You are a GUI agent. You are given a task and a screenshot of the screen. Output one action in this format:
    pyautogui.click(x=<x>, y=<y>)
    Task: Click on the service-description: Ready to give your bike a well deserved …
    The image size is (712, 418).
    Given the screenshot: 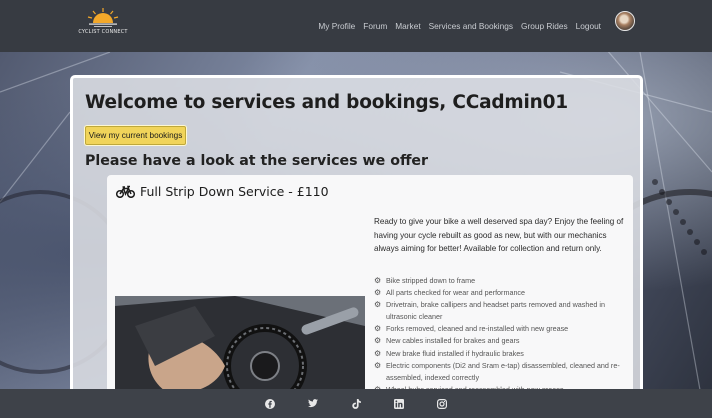 What is the action you would take?
    pyautogui.click(x=499, y=235)
    